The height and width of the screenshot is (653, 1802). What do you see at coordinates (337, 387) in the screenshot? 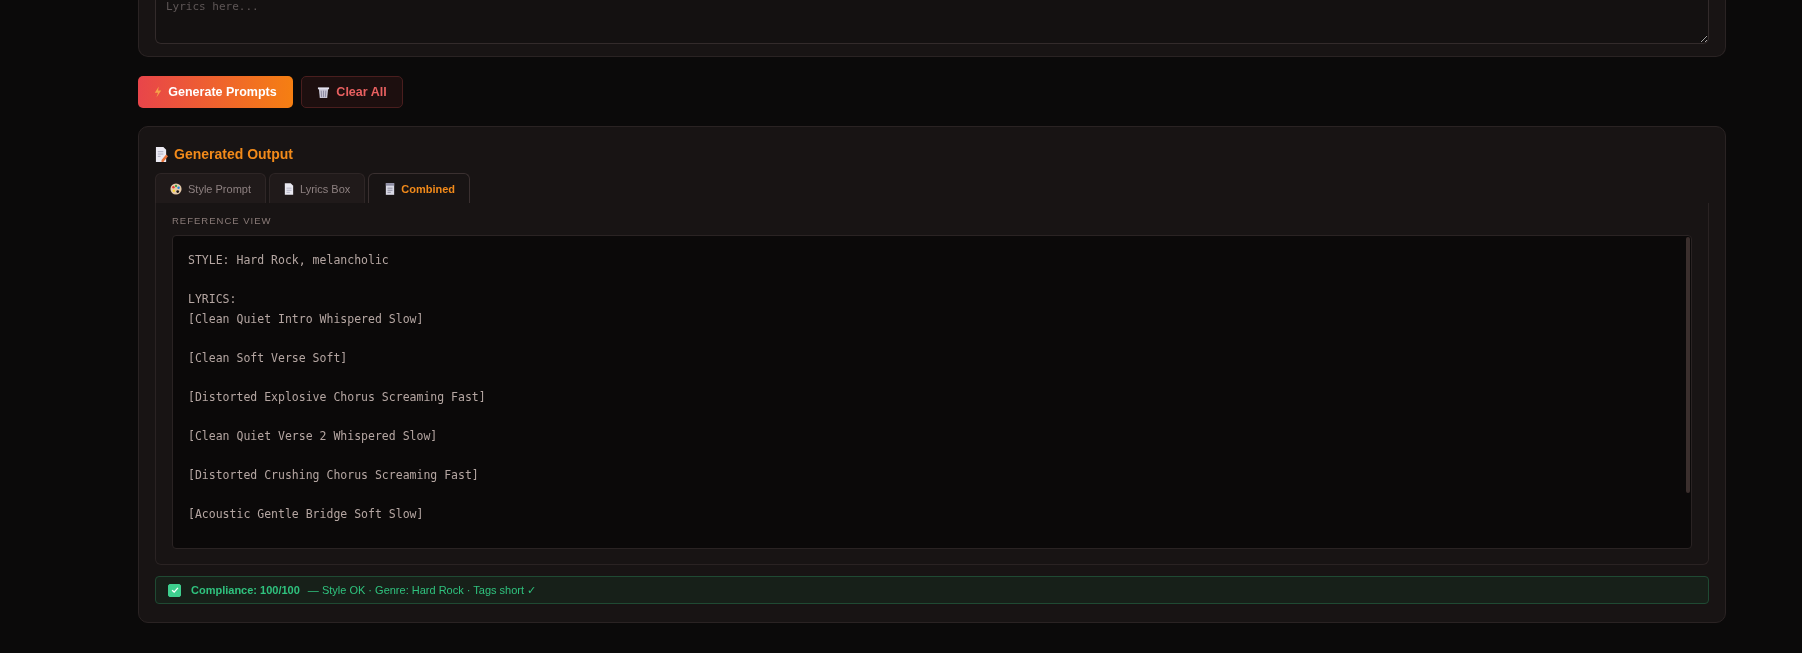
I see `code-text: STYLE: Hard Rock, melancholic LYRICS: [Clean Quiet Intro Whispered Slow] [Clean Soft Verse Soft] [Distorted Explosive Chorus Screaming Fast] [Clean Quiet Verse 2 Whispered Slow] [Distorted Crushing Chorus Screaming Fast] [Acoustic Gentle Bridge Soft Slow]` at bounding box center [337, 387].